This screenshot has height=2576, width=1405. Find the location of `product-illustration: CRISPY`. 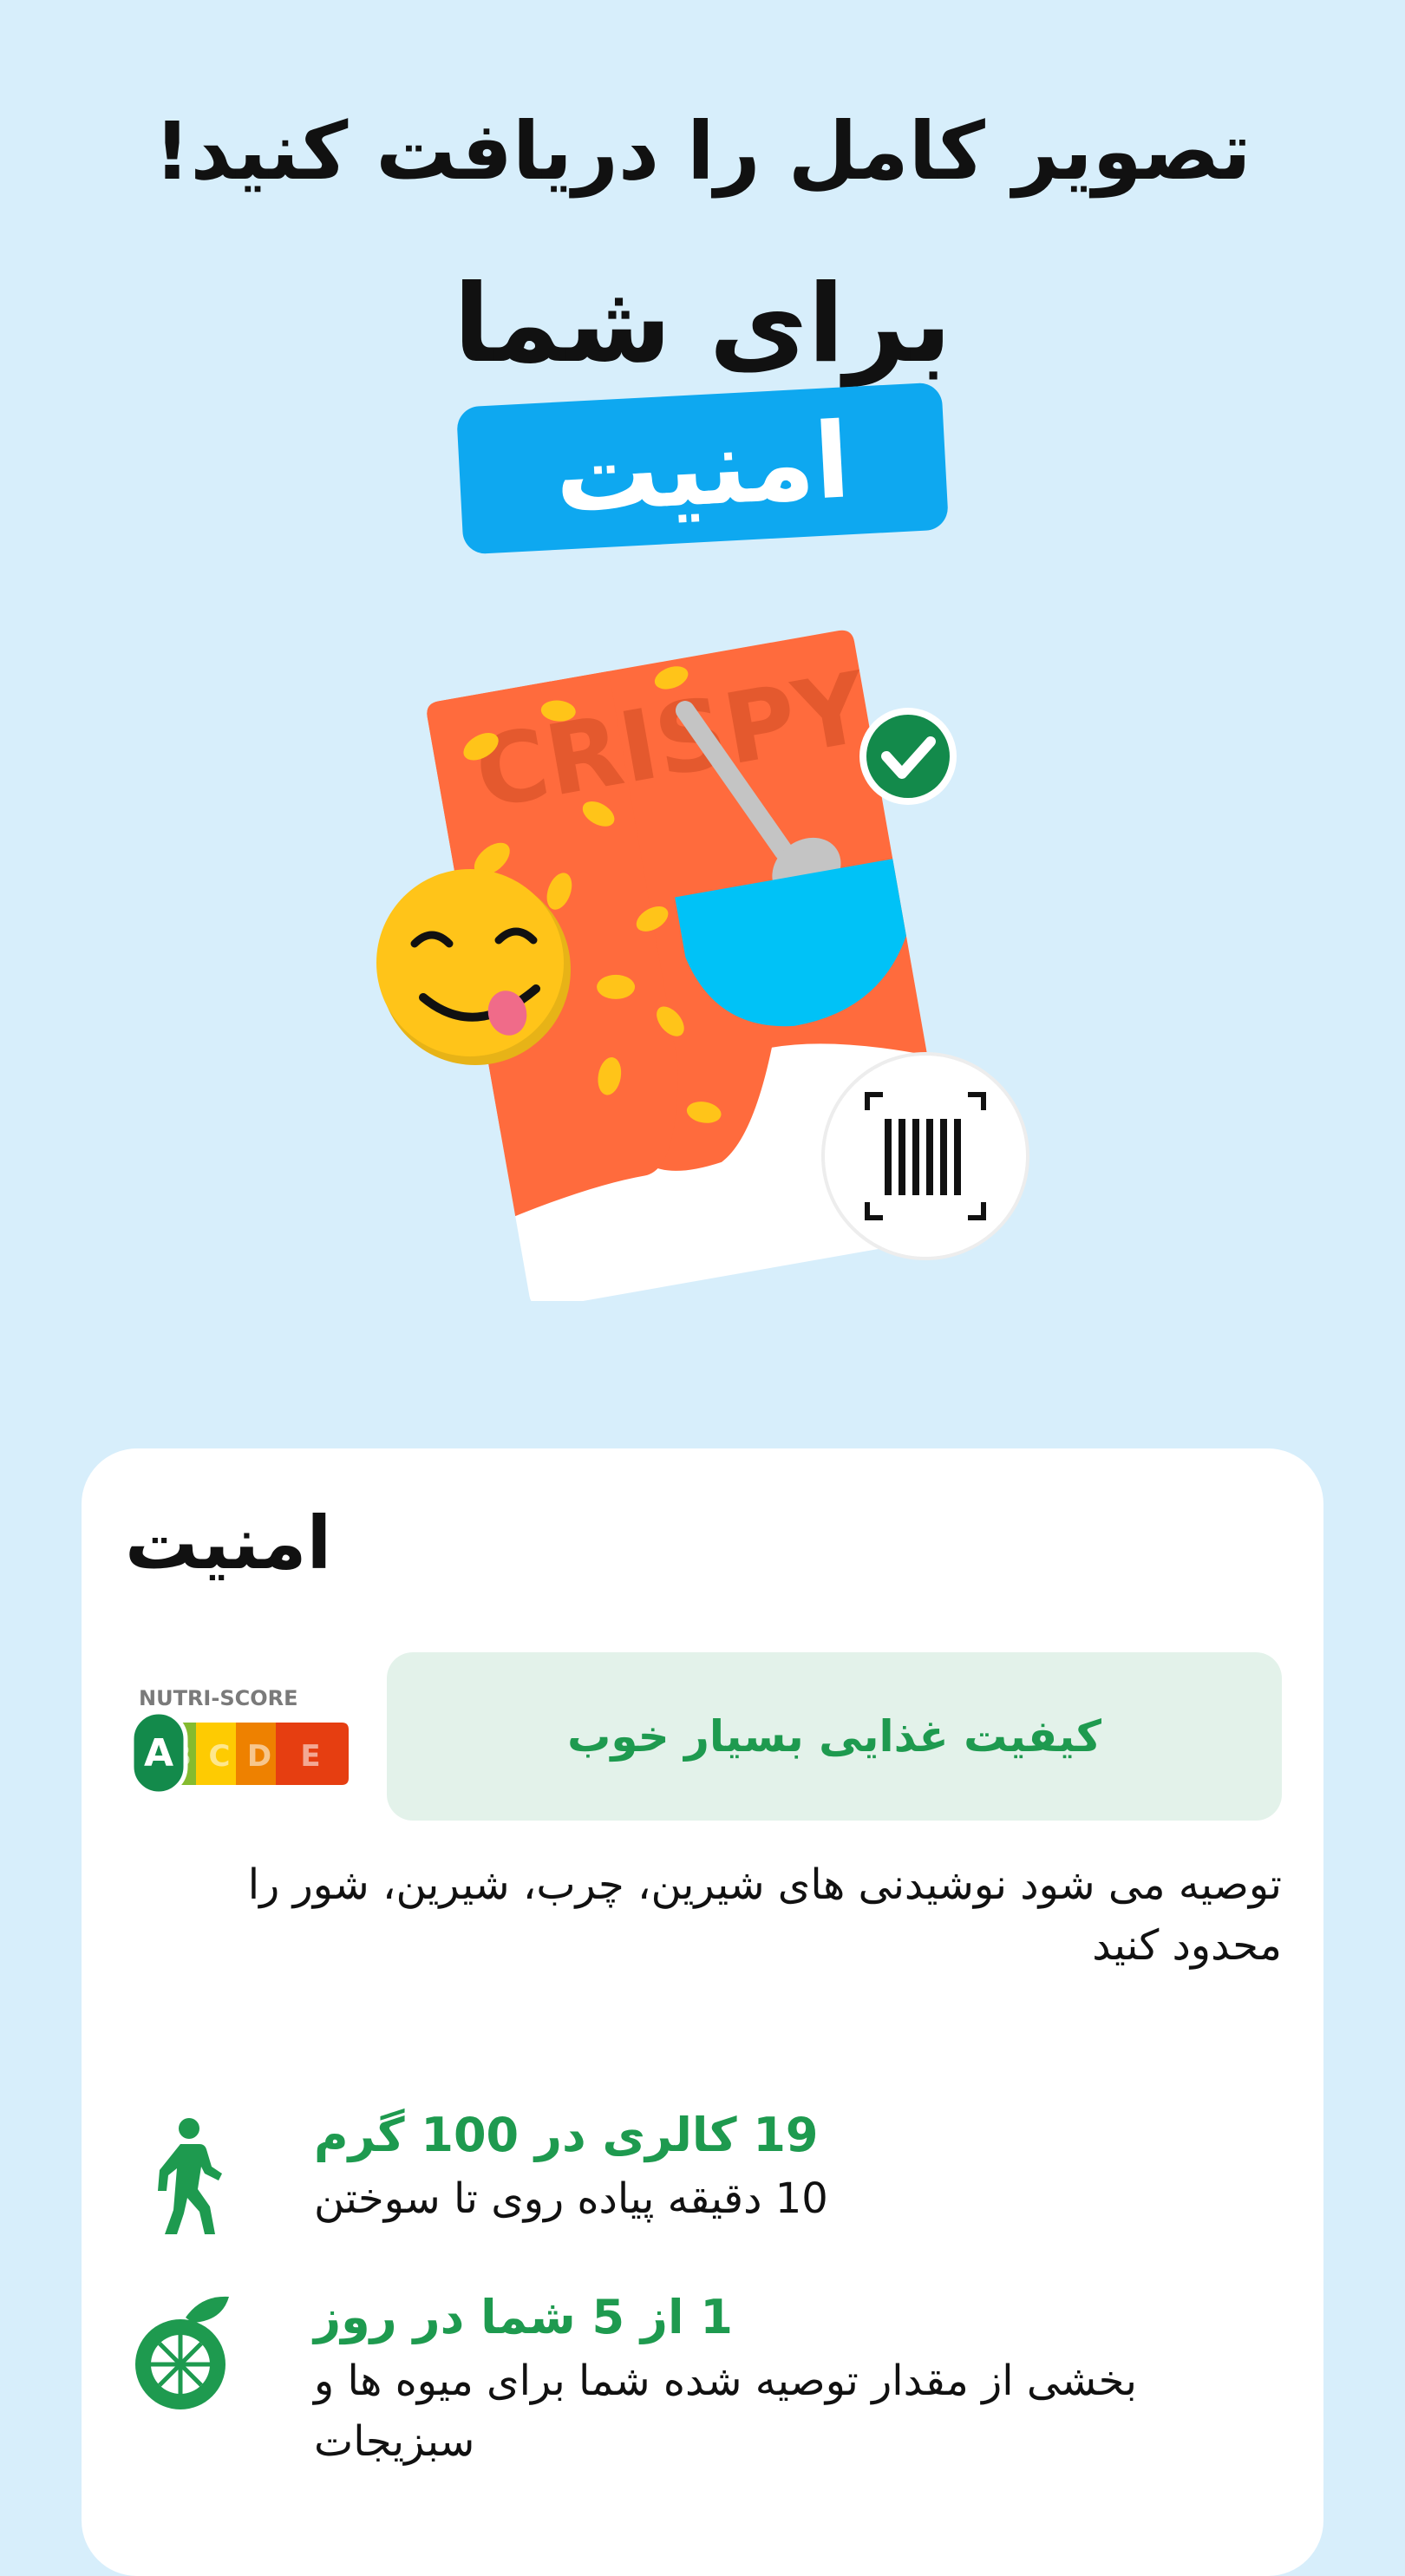

product-illustration: CRISPY is located at coordinates (702, 965).